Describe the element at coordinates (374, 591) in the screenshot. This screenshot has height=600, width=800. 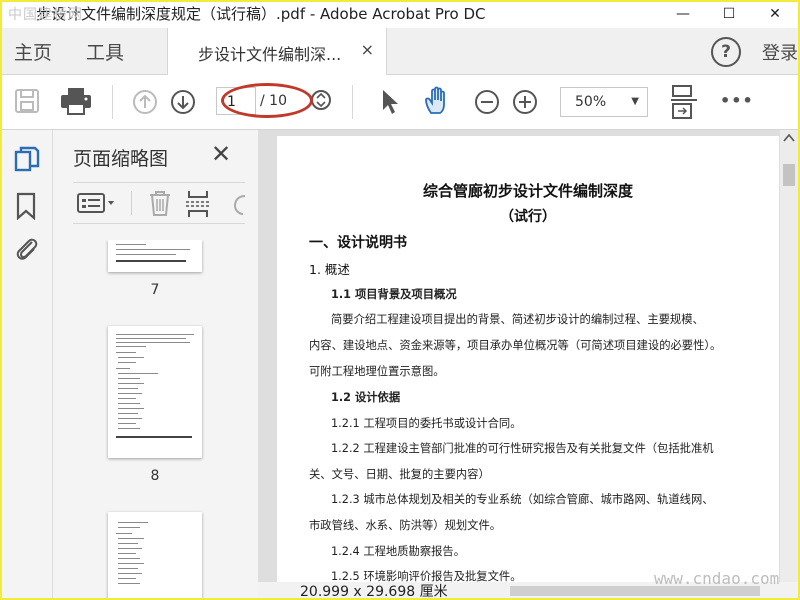
I see `page-size-readout: 20.999 x 29.698 厘米` at that location.